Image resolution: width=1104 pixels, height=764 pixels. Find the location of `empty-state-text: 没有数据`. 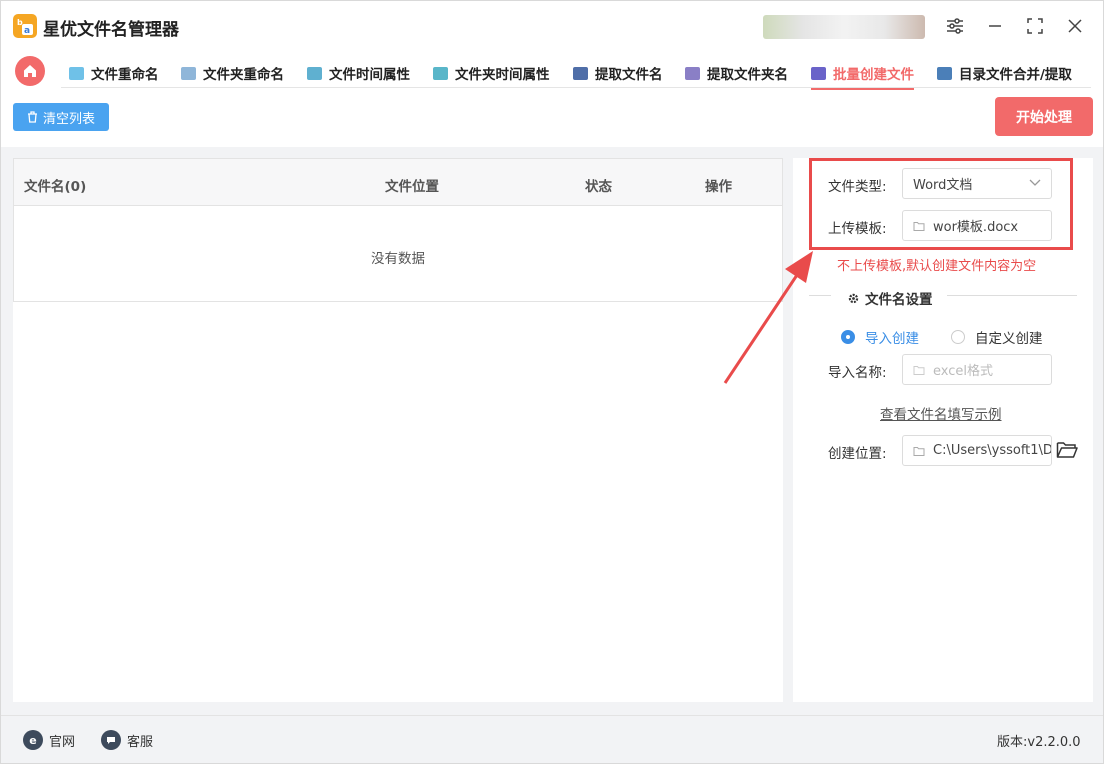

empty-state-text: 没有数据 is located at coordinates (398, 259).